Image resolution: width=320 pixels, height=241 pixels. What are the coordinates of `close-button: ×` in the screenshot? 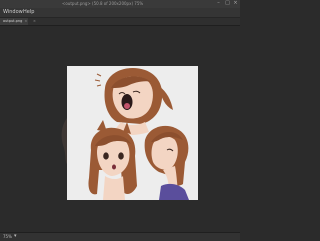 It's located at (235, 3).